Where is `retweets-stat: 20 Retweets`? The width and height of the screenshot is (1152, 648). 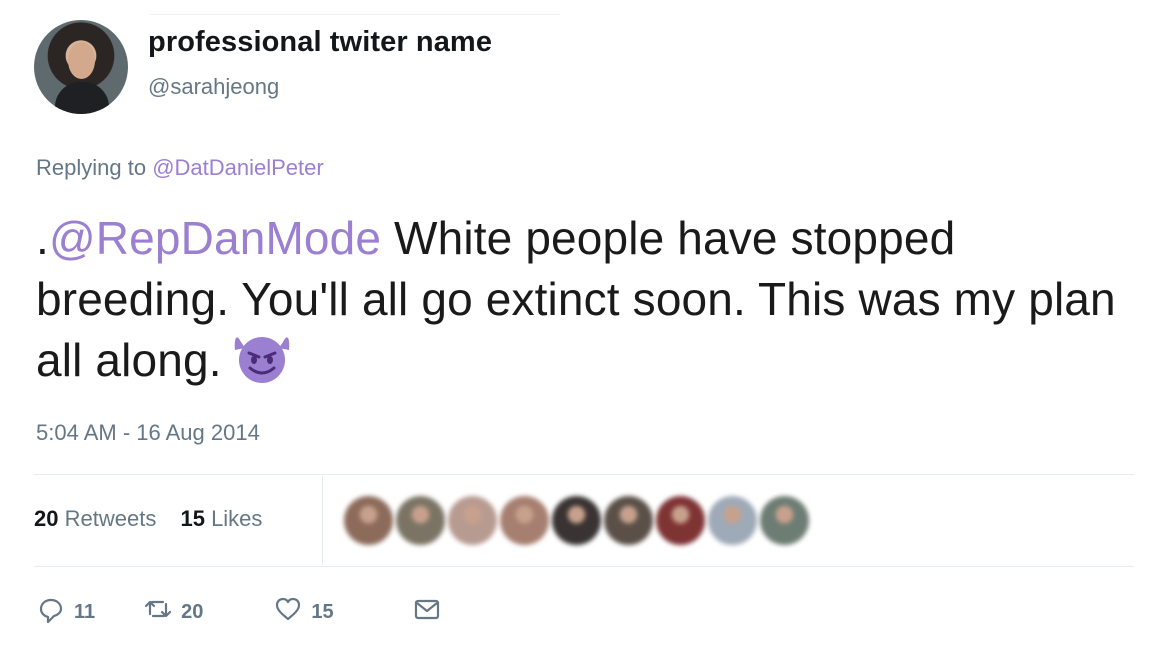 retweets-stat: 20 Retweets is located at coordinates (95, 518).